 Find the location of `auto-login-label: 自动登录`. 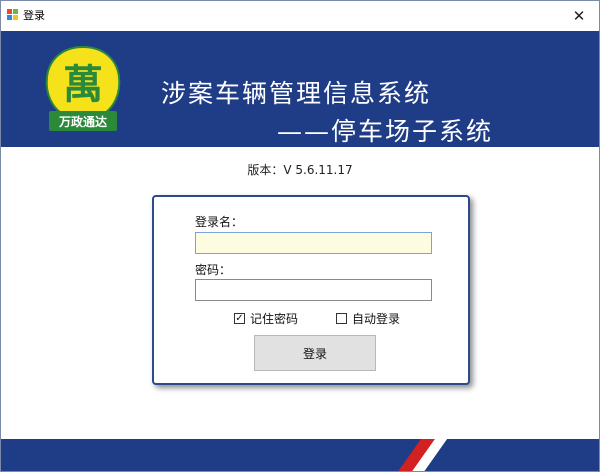

auto-login-label: 自动登录 is located at coordinates (376, 319).